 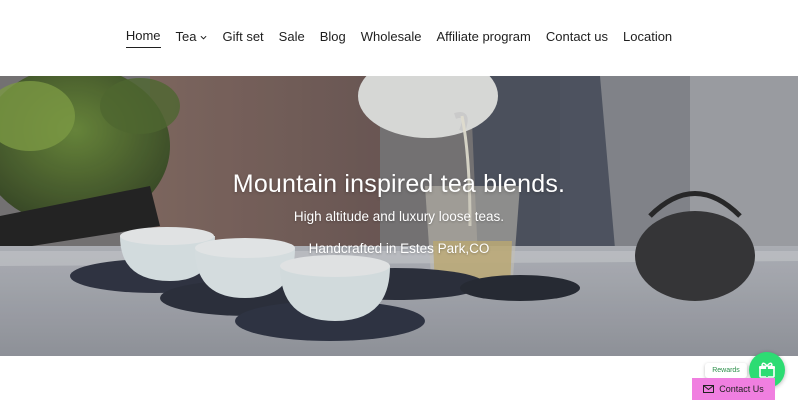 I want to click on nav-item-label: Gift set, so click(x=243, y=36).